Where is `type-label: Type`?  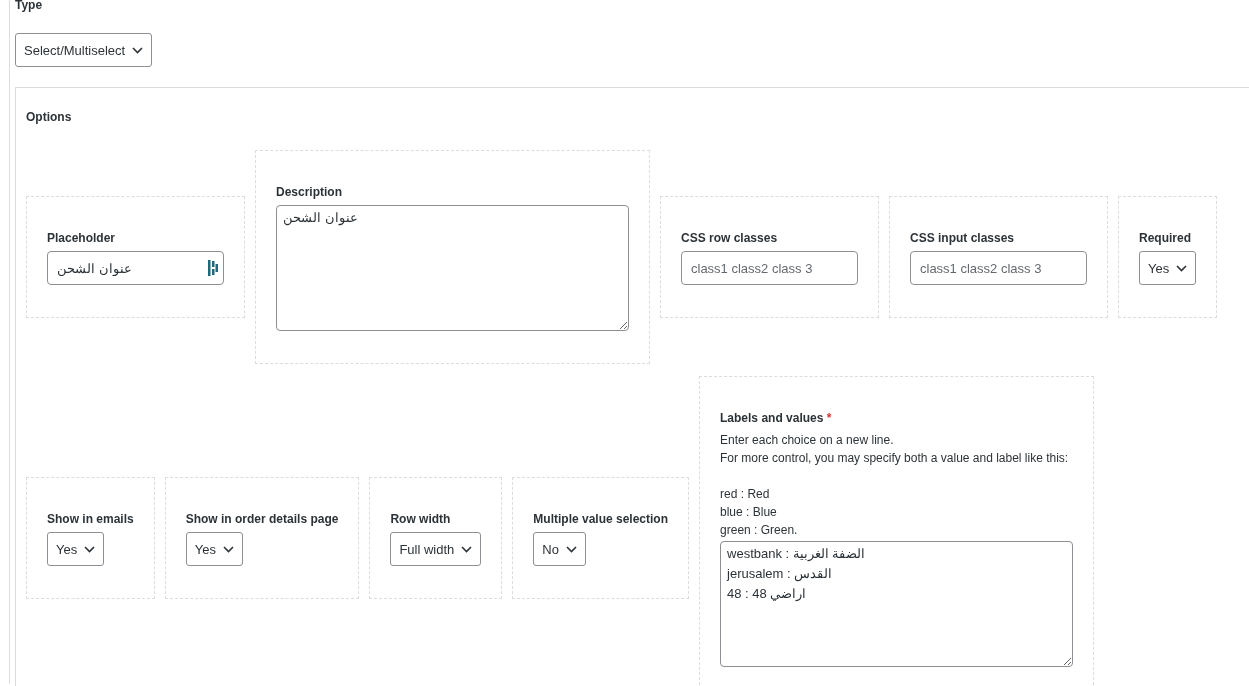
type-label: Type is located at coordinates (29, 6).